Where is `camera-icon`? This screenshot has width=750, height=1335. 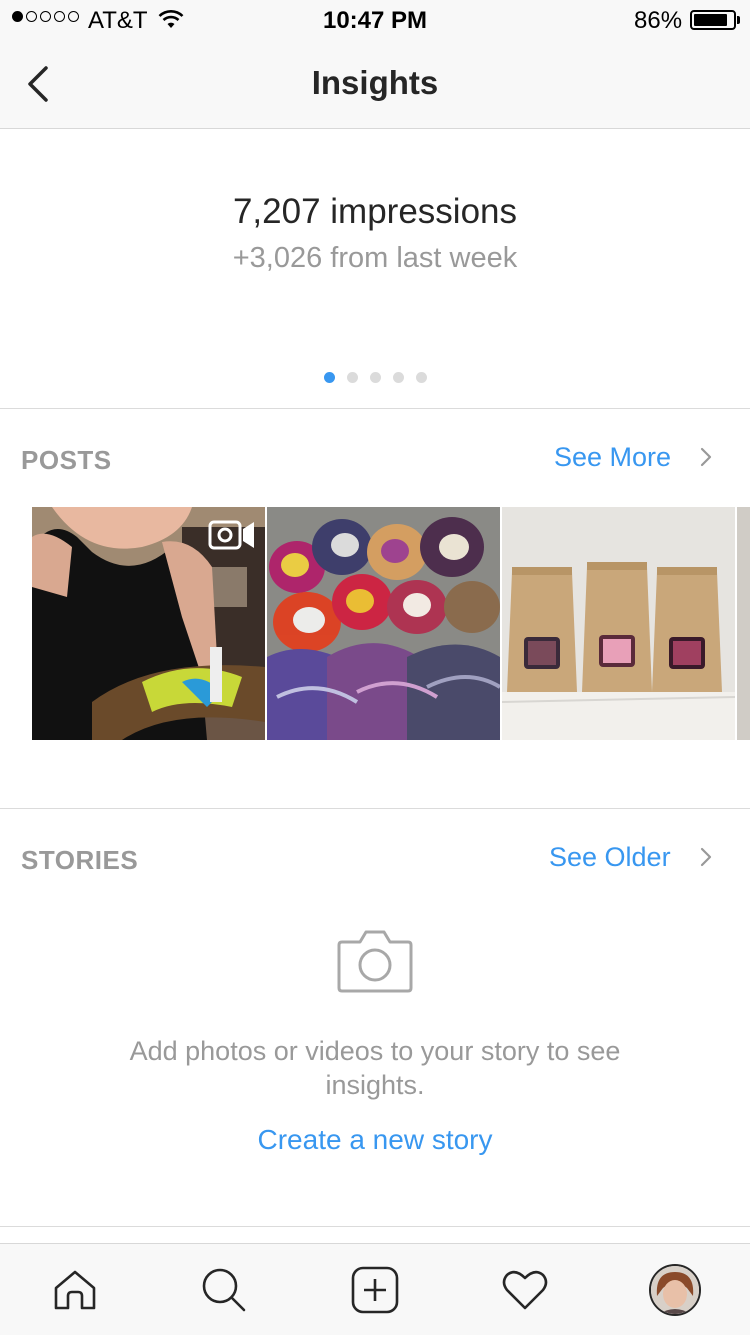
camera-icon is located at coordinates (375, 963).